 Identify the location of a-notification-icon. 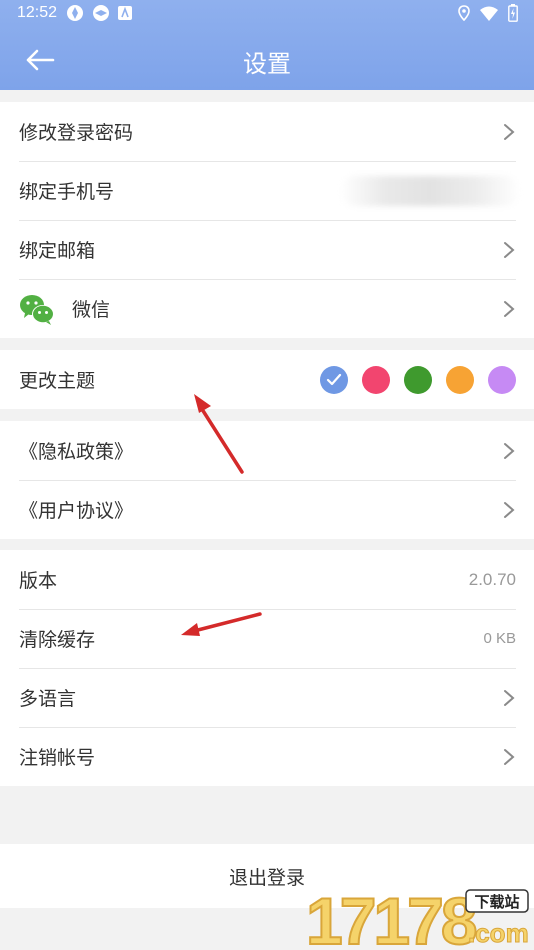
(125, 13).